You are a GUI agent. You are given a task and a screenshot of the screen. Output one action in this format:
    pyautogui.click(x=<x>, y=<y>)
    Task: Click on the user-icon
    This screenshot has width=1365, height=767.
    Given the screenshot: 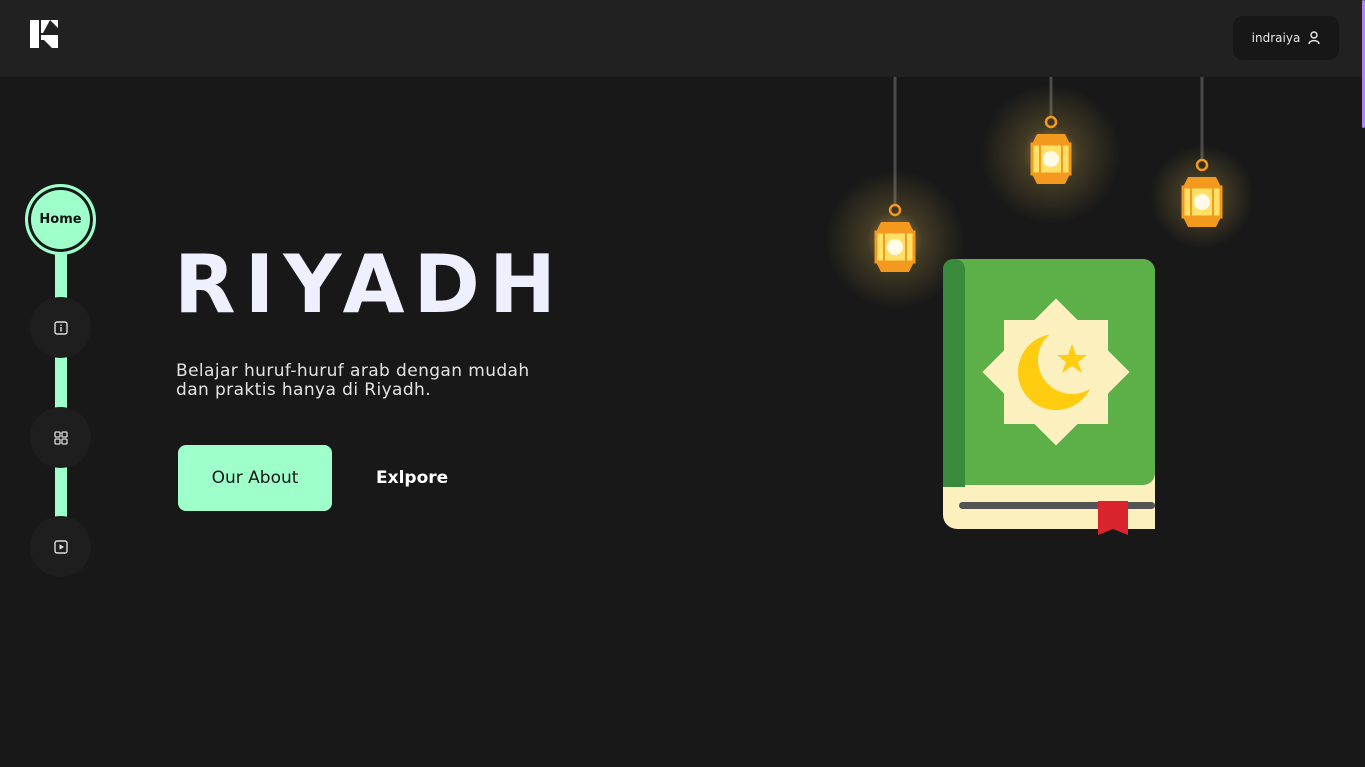 What is the action you would take?
    pyautogui.click(x=1314, y=38)
    